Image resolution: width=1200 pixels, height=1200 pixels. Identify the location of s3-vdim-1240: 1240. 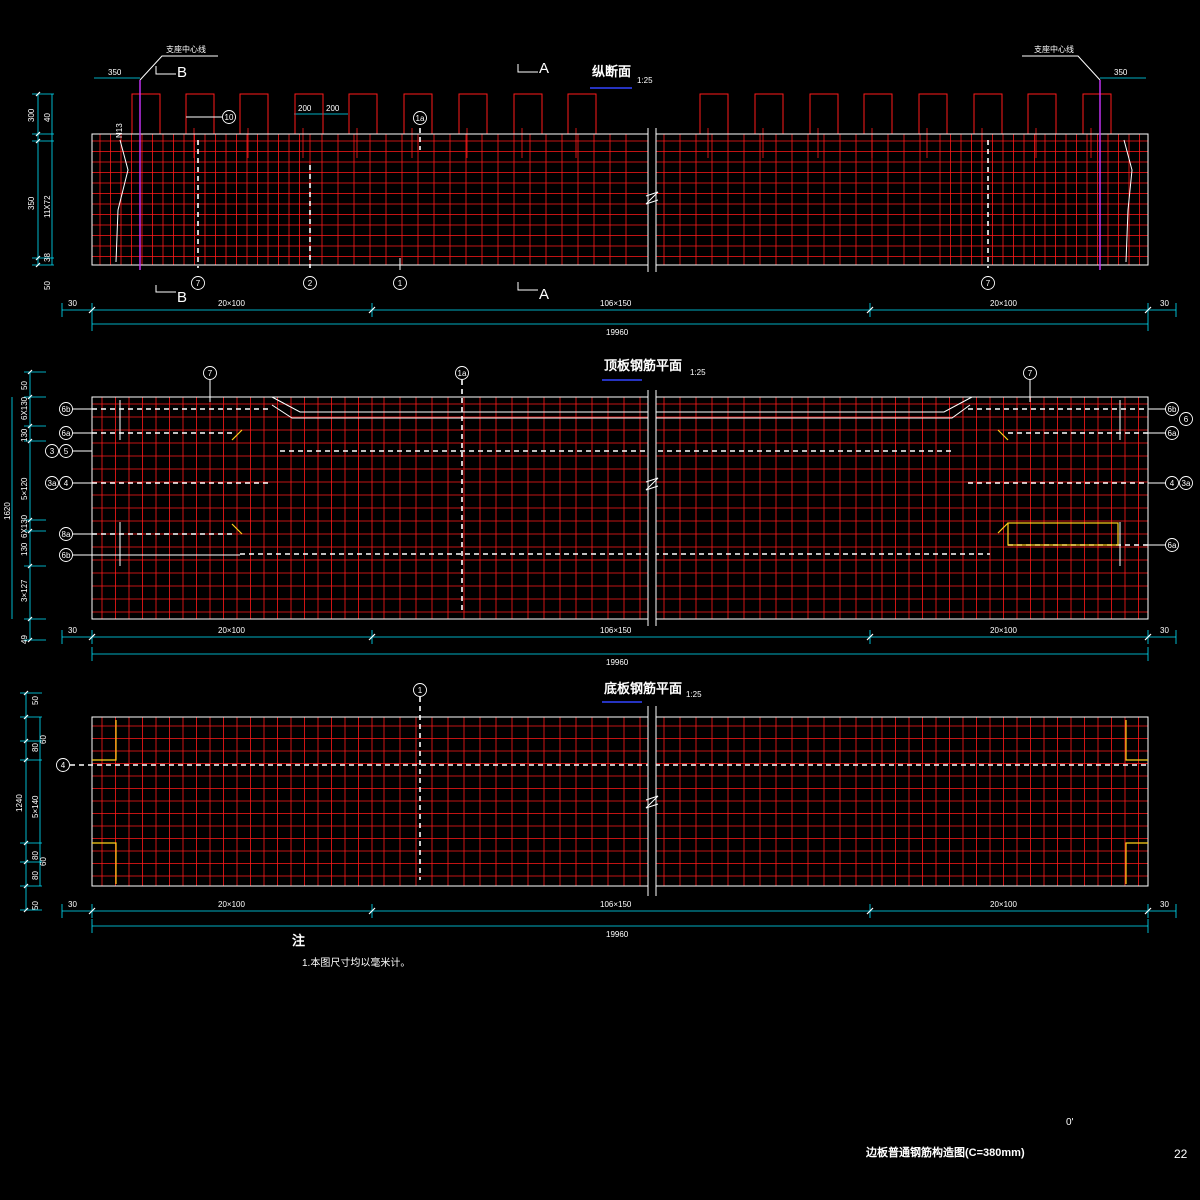
(19, 803).